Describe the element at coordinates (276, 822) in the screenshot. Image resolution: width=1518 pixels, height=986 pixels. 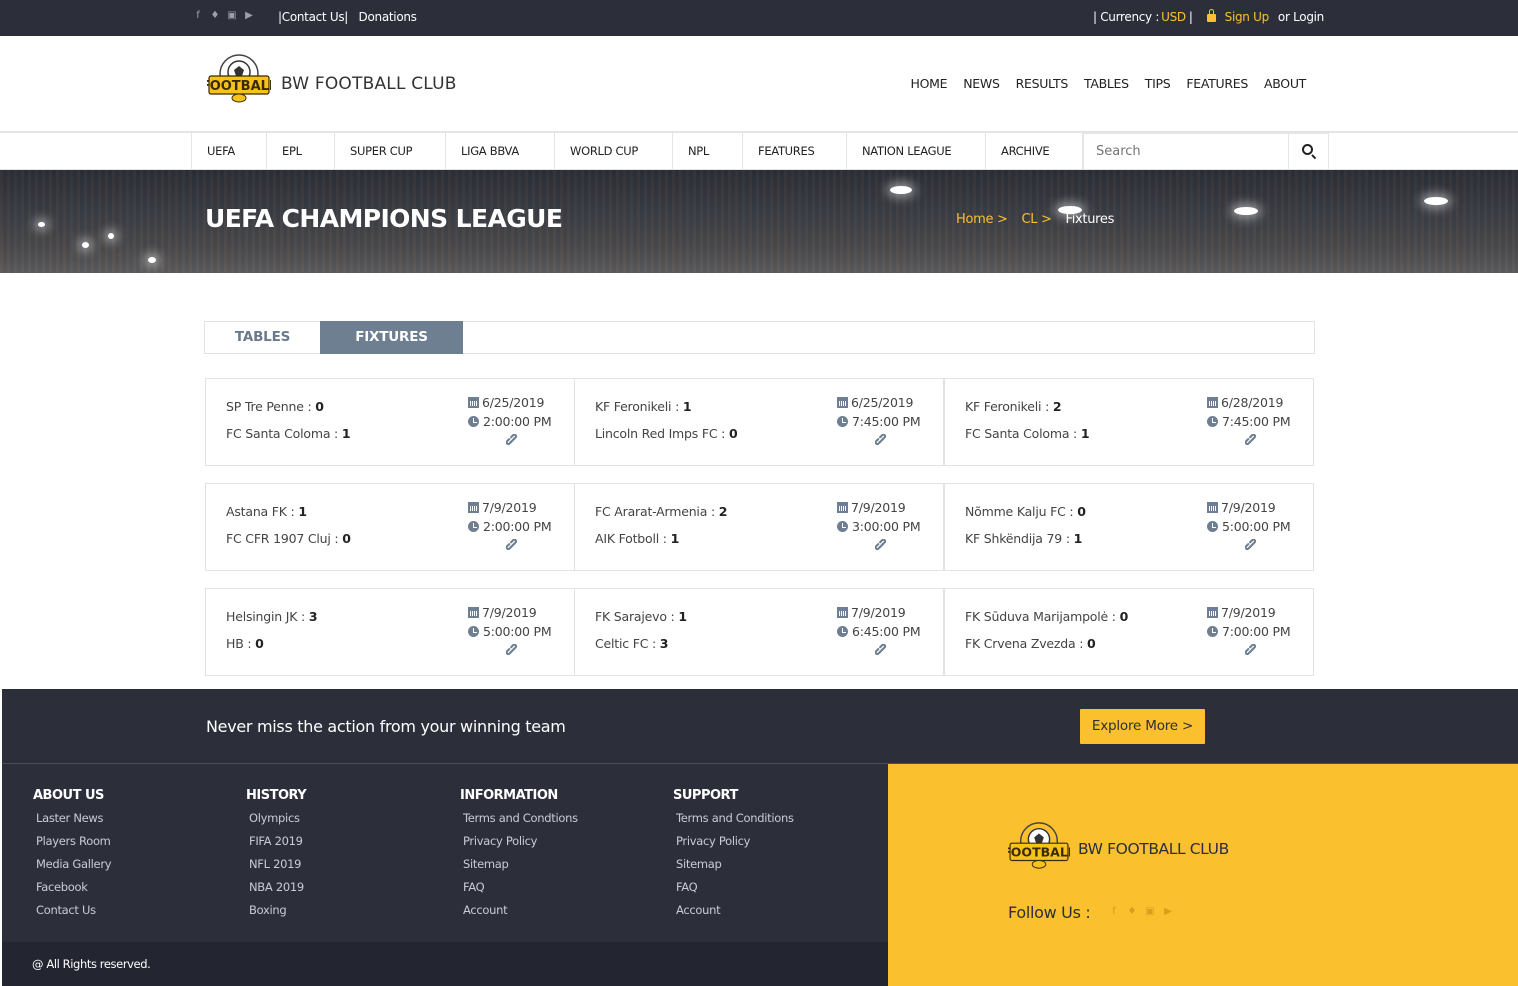
I see `footer-link: Olympics` at that location.